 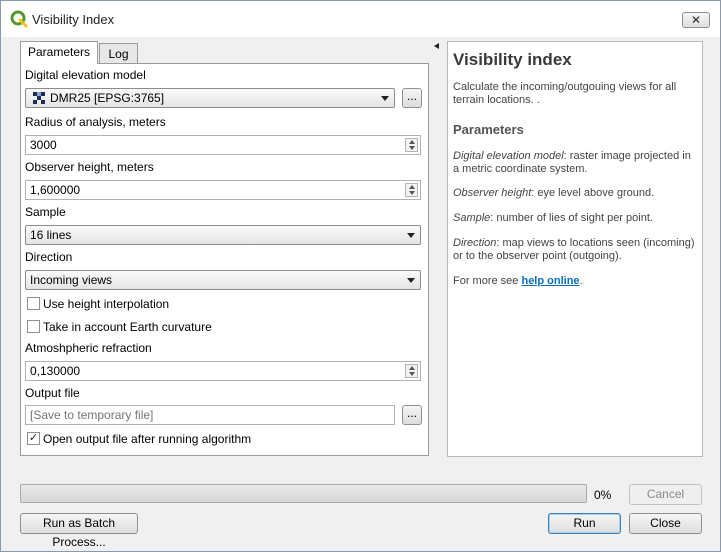 I want to click on earth-curvature-checkbox, so click(x=33, y=326).